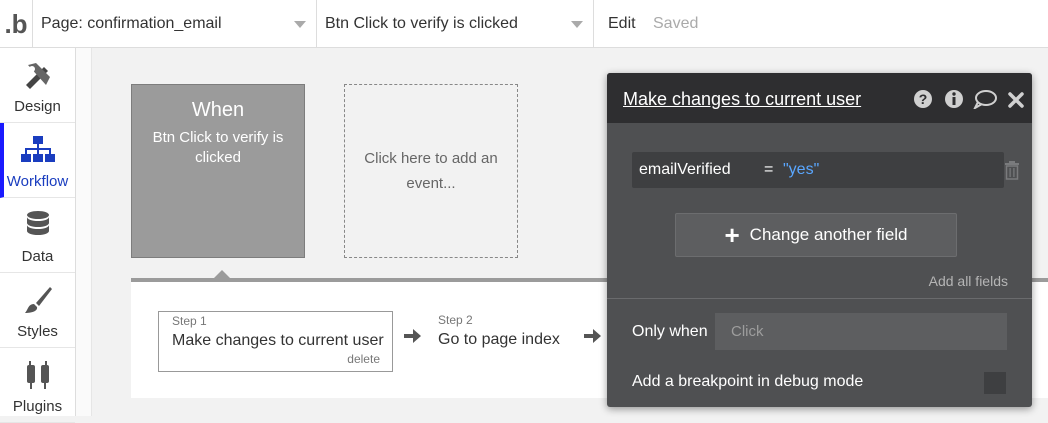 The height and width of the screenshot is (423, 1048). I want to click on field-operator: =, so click(769, 169).